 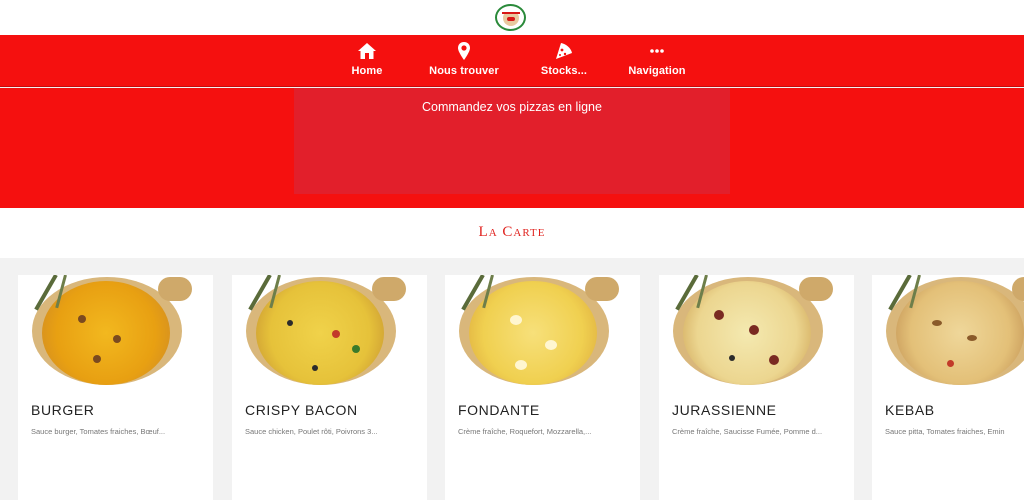 I want to click on hero-overlay-box: Commandez vos pizzas en ligne, so click(x=512, y=141).